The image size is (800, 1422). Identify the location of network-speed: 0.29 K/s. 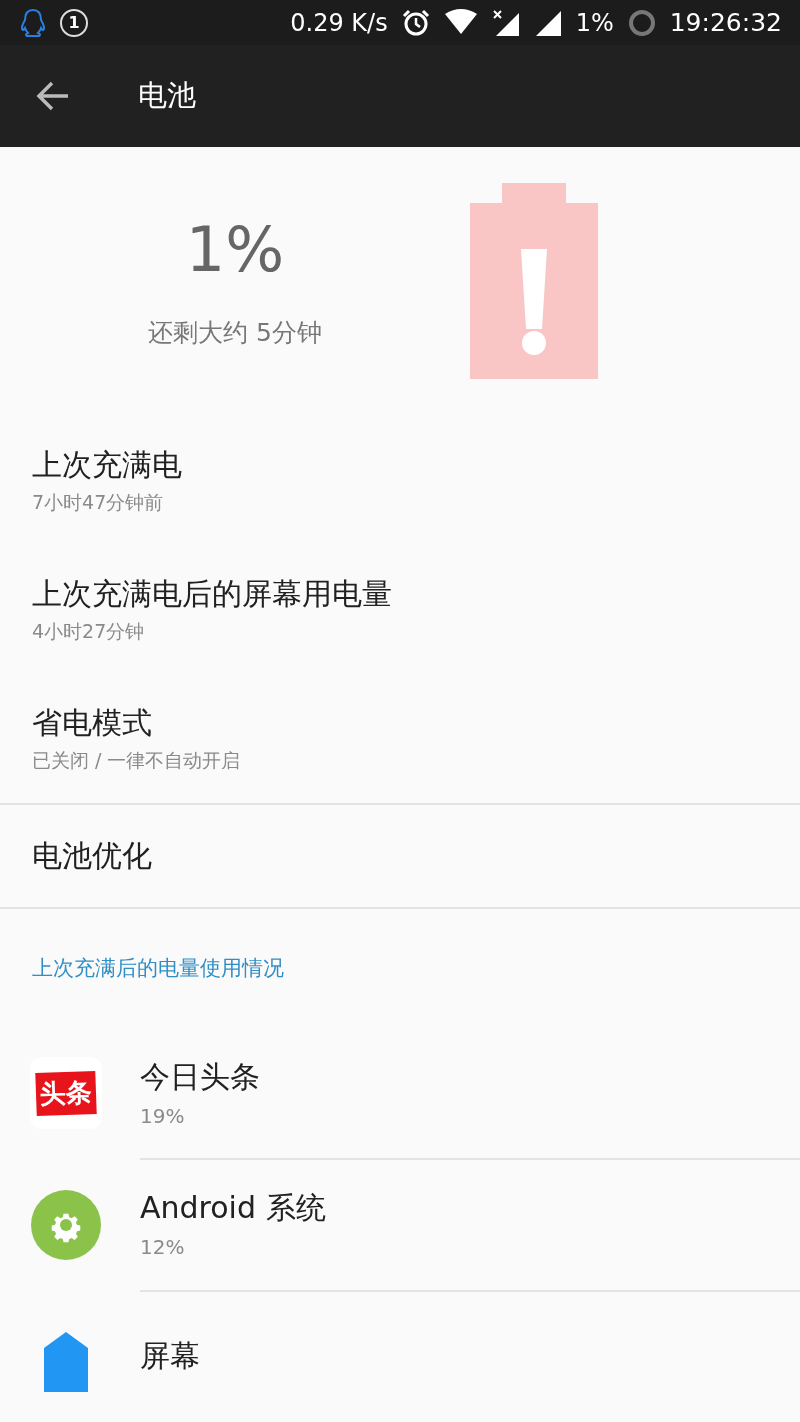
(339, 22).